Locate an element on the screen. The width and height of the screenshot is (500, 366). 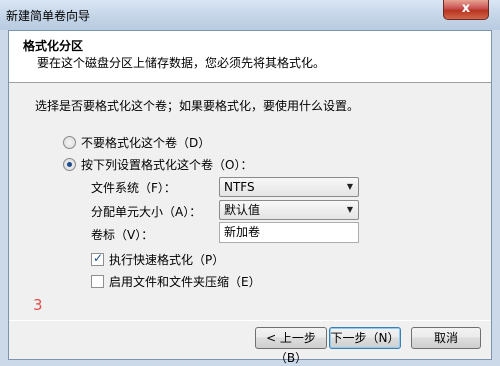
allocation-unit-select: 默认值 ▼ is located at coordinates (289, 210).